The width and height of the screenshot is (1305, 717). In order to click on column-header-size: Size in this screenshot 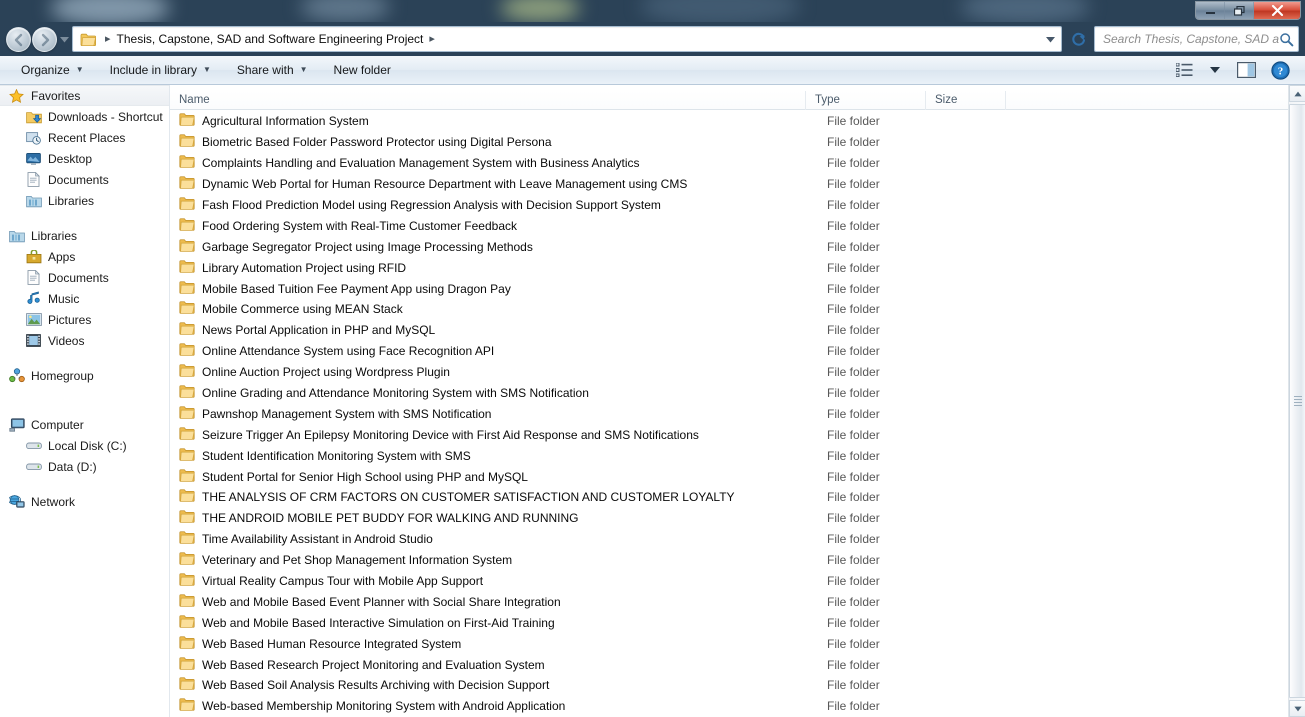, I will do `click(965, 100)`.